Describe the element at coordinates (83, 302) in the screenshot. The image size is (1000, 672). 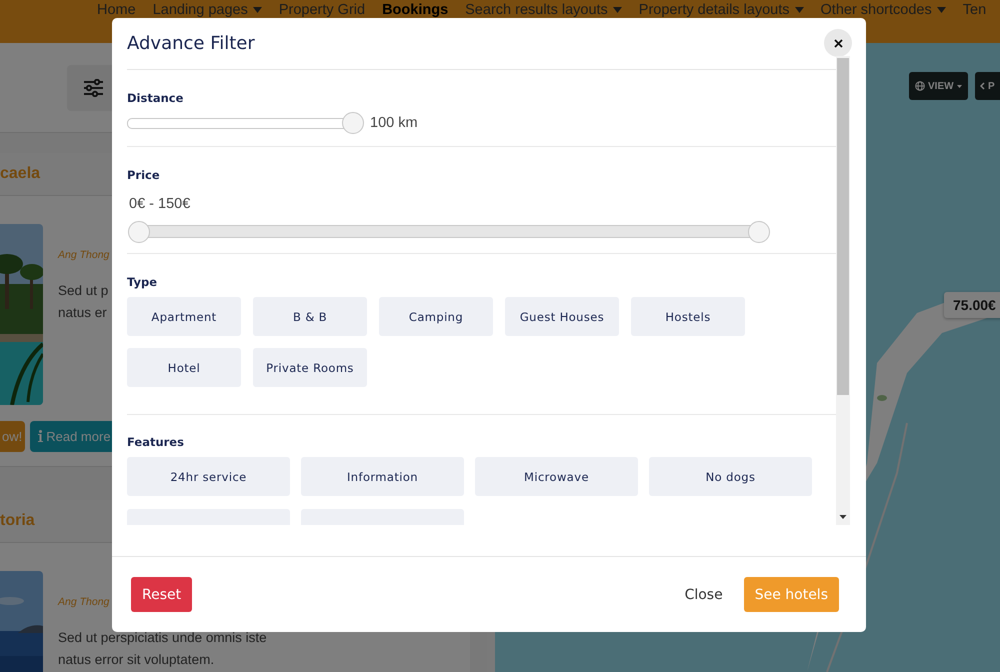
I see `listing-description: Sed ut p natus er` at that location.